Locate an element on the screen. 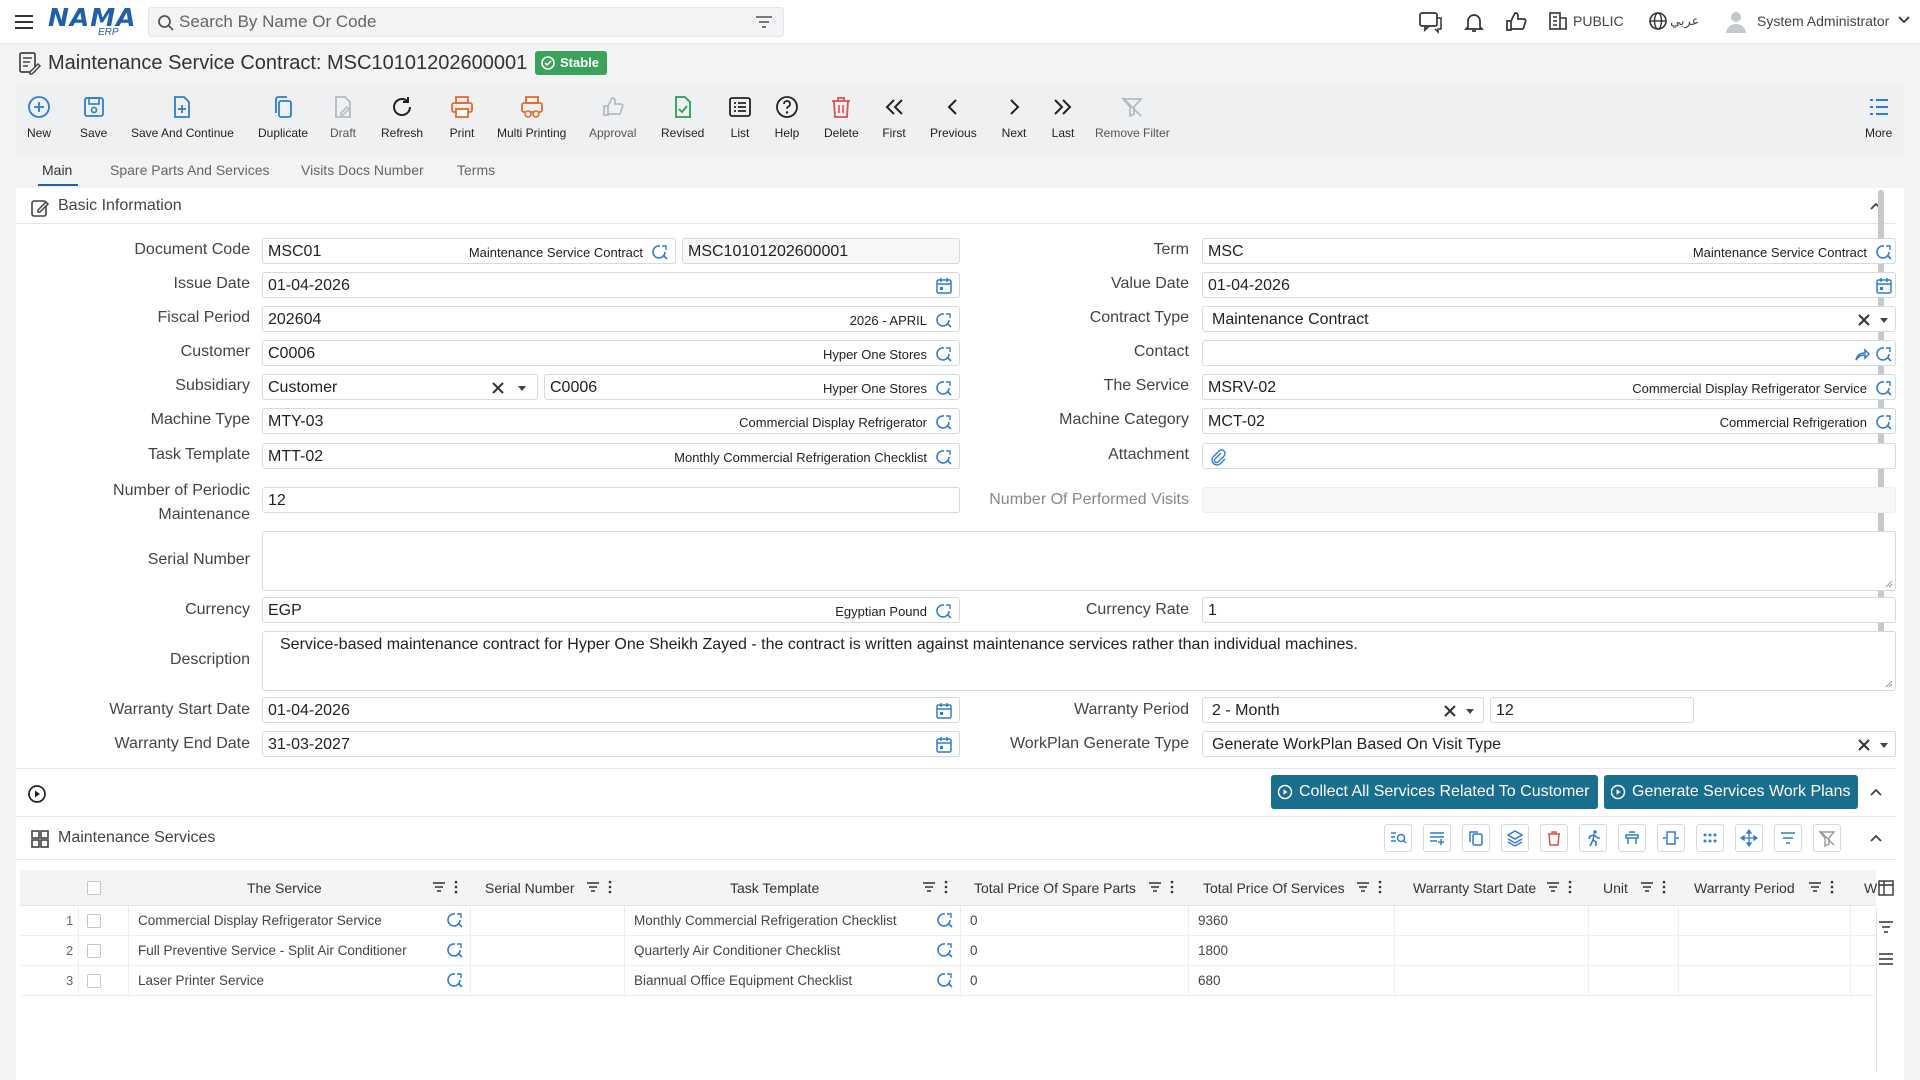  generate-work-plans-button: Generate Services Work Plans is located at coordinates (1731, 792).